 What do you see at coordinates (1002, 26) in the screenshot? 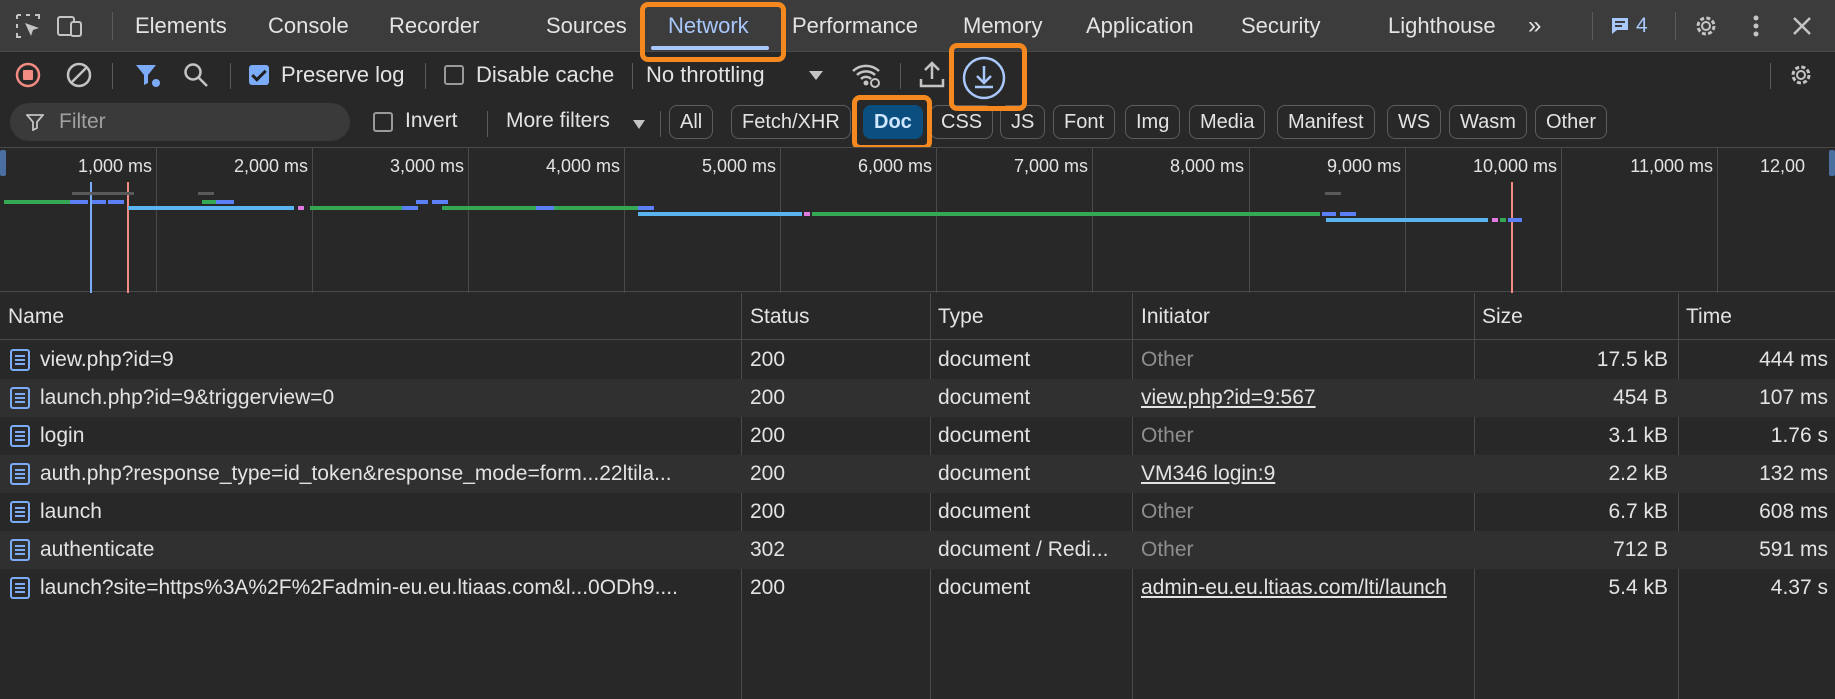
I see `tab-memory: Memory` at bounding box center [1002, 26].